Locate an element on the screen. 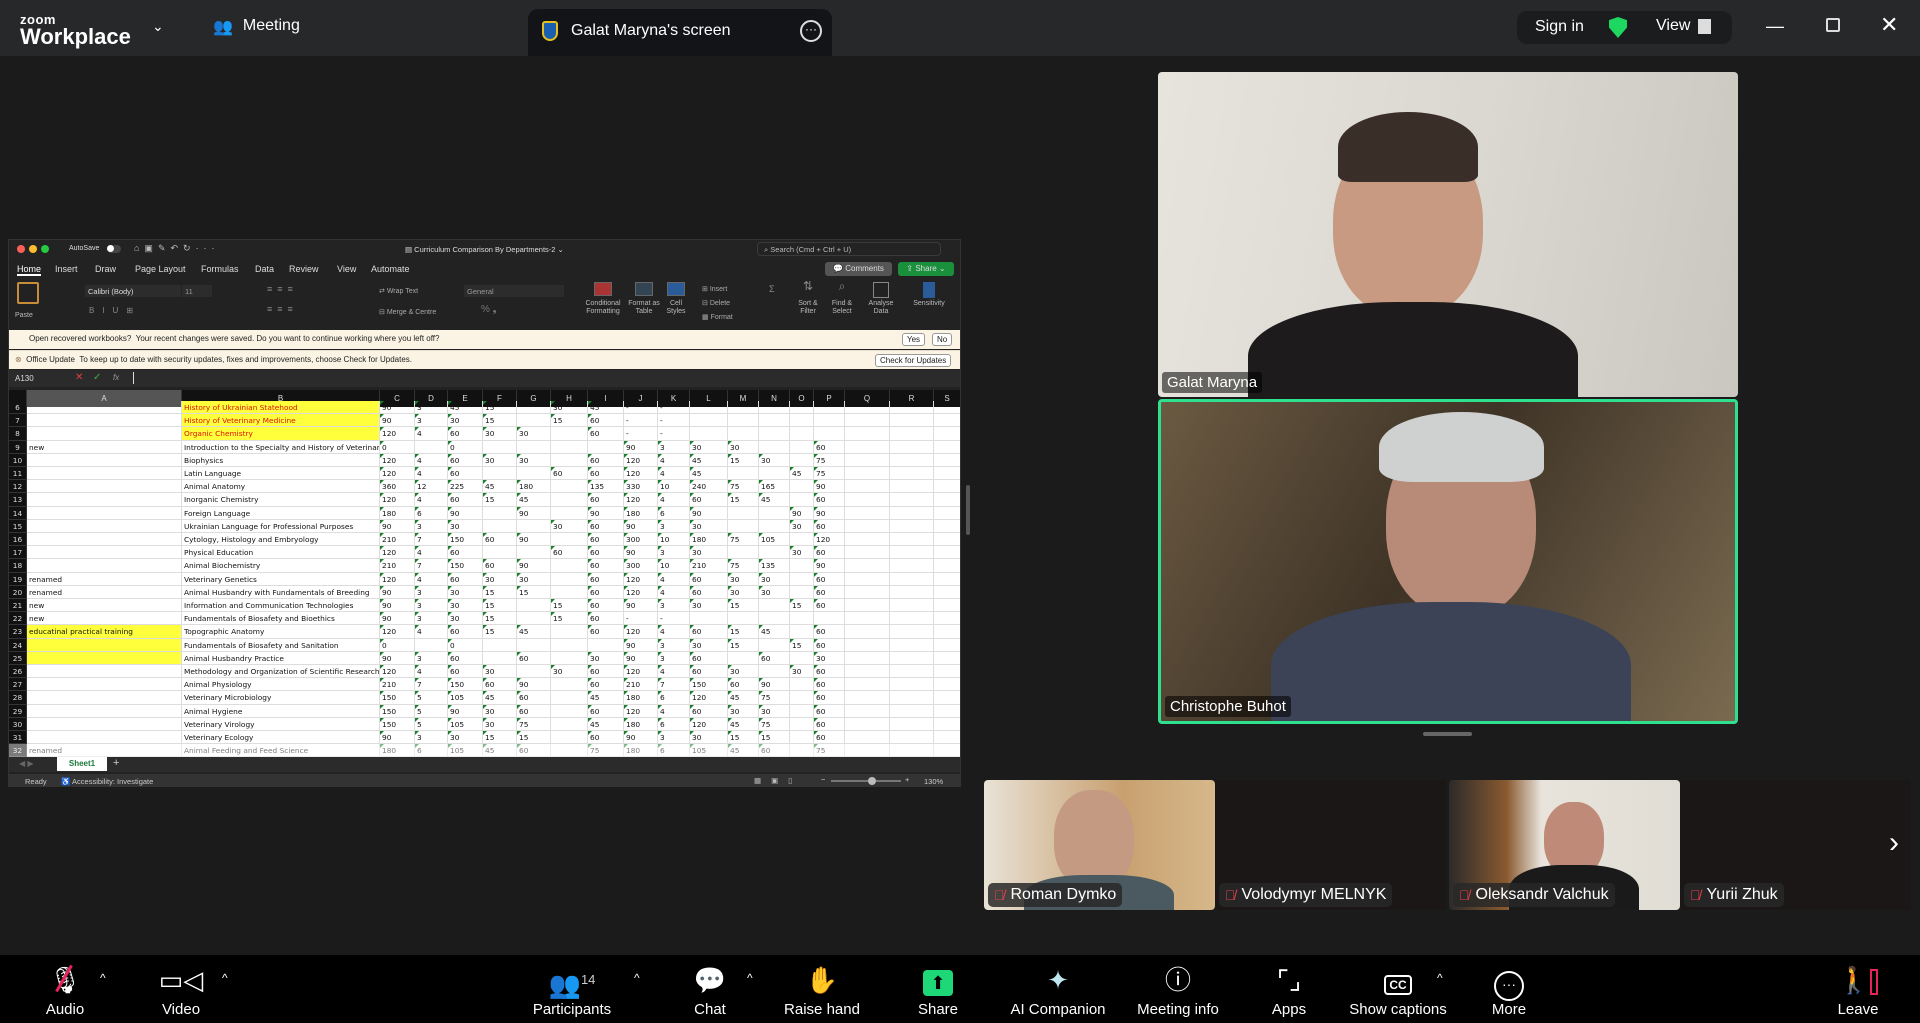  chat-options-caret-icon: ^ is located at coordinates (750, 978).